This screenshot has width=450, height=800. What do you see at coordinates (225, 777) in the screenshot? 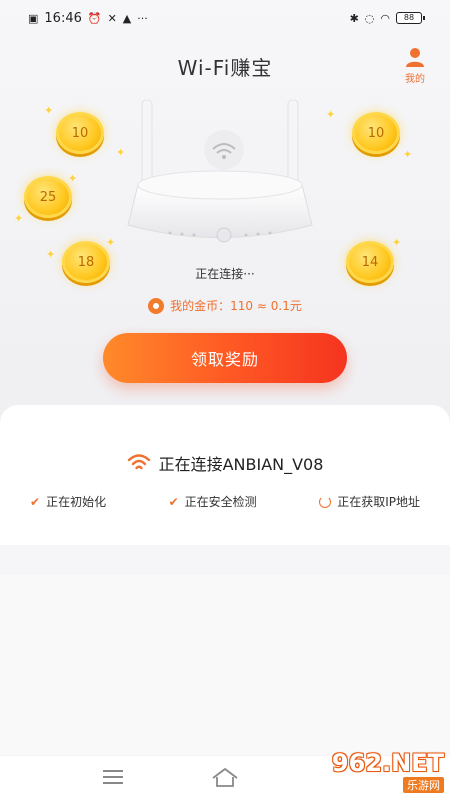
I see `home-icon` at bounding box center [225, 777].